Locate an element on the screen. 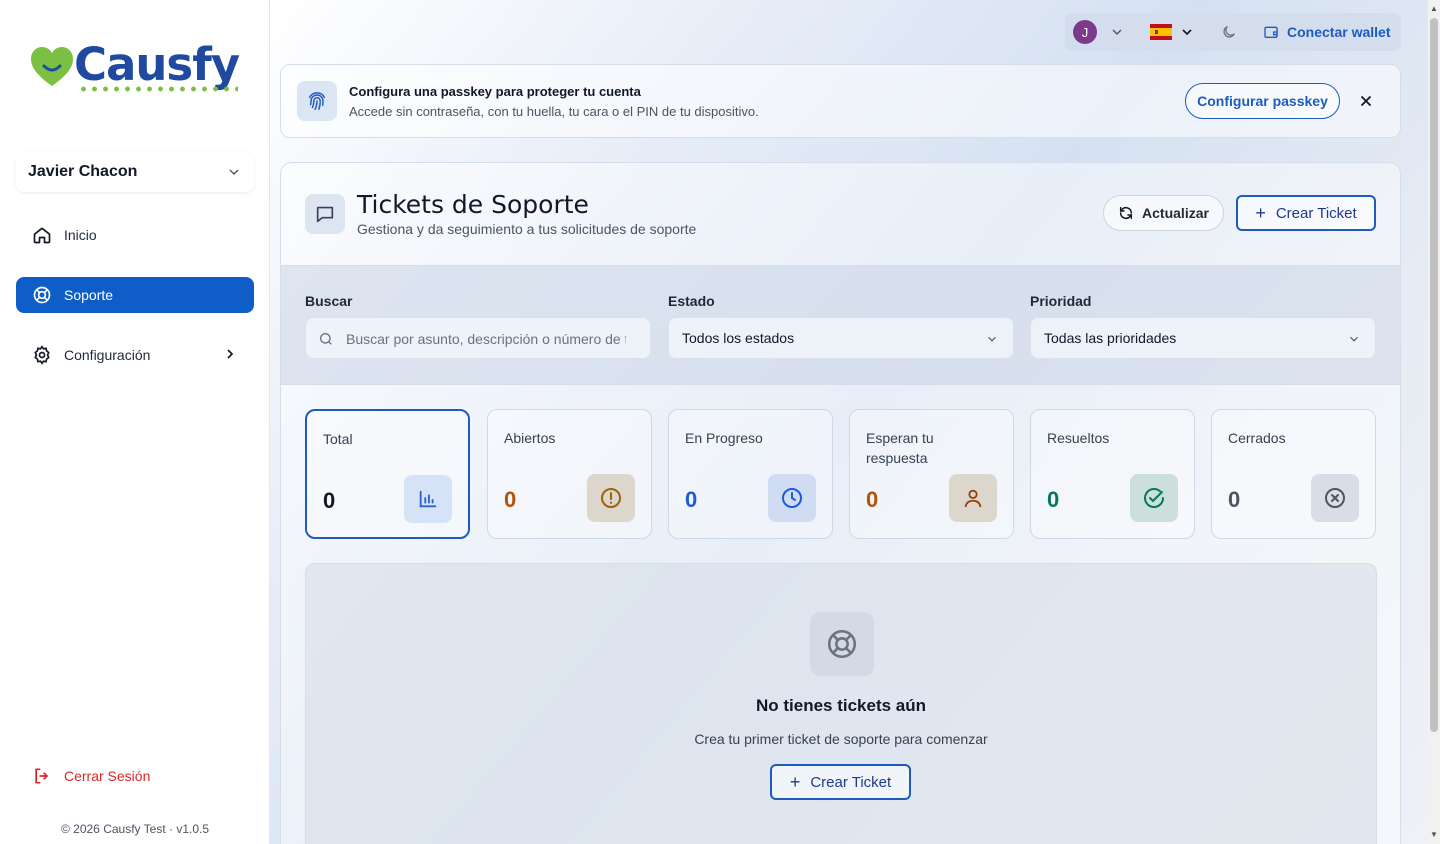 Image resolution: width=1440 pixels, height=844 pixels. priority-label: Prioridad is located at coordinates (1061, 301).